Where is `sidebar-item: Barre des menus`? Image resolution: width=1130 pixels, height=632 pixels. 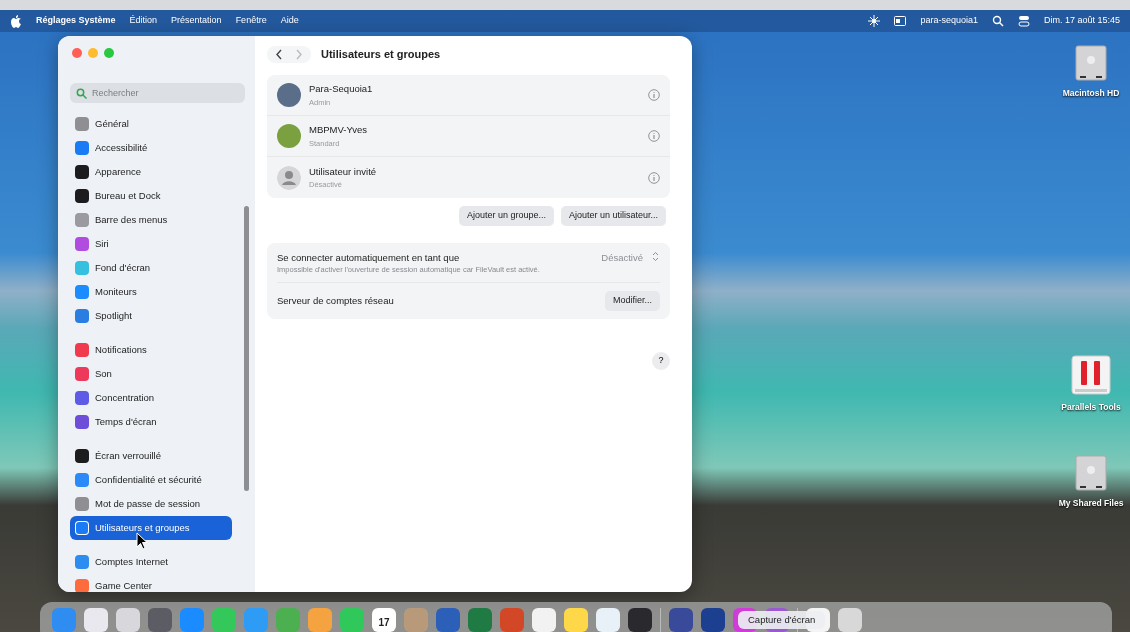 sidebar-item: Barre des menus is located at coordinates (151, 220).